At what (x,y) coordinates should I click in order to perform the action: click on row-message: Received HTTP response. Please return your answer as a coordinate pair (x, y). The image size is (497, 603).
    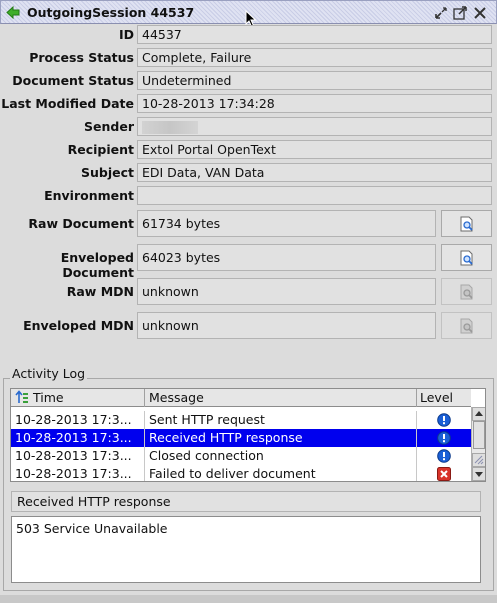
    Looking at the image, I should click on (281, 438).